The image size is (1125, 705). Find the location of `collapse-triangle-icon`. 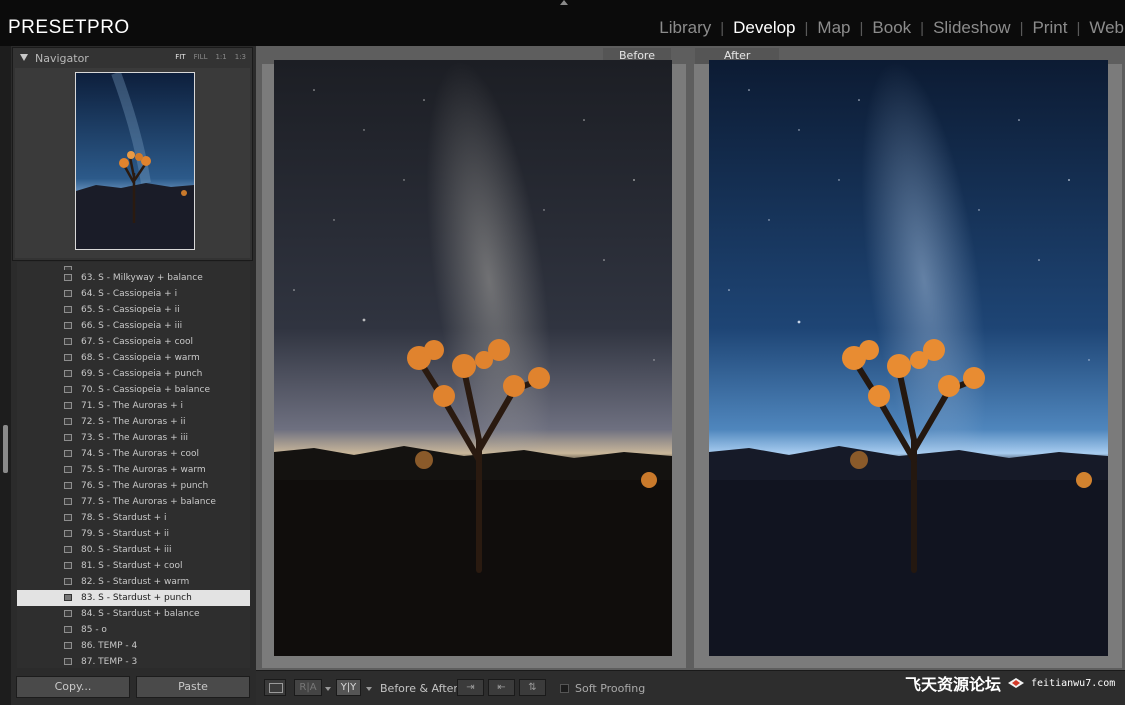

collapse-triangle-icon is located at coordinates (24, 57).